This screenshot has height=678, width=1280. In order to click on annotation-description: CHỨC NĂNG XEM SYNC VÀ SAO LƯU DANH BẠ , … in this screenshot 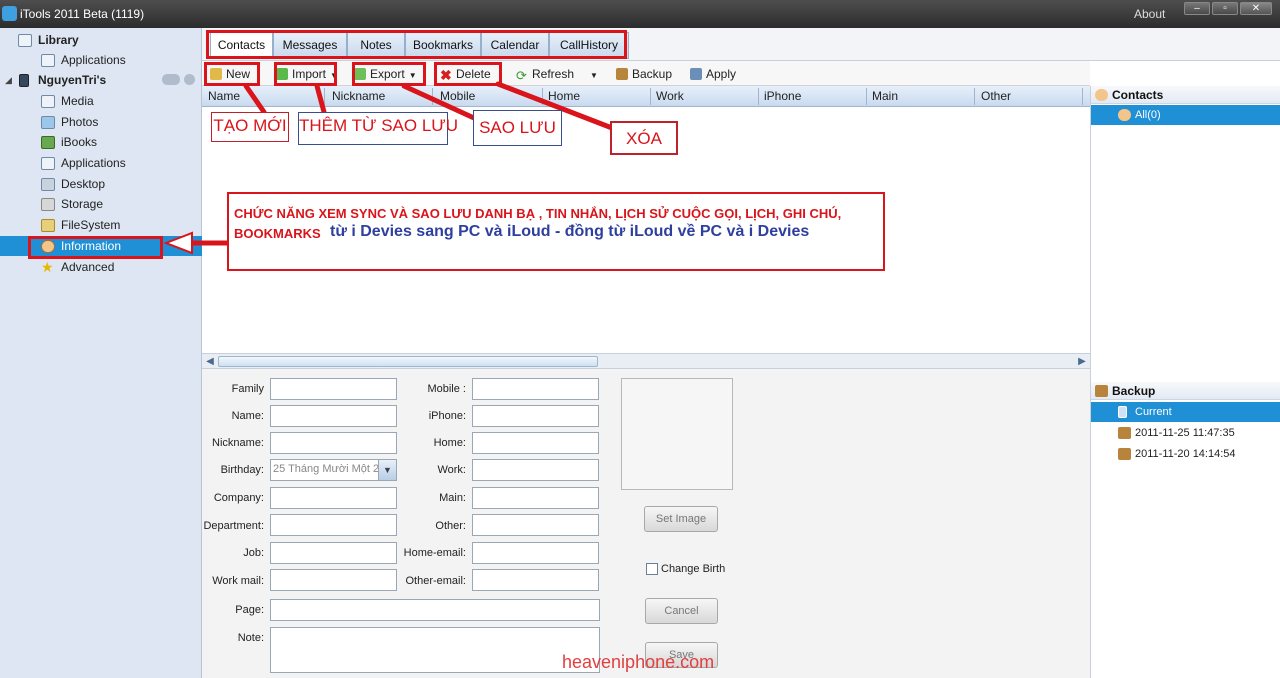, I will do `click(556, 231)`.